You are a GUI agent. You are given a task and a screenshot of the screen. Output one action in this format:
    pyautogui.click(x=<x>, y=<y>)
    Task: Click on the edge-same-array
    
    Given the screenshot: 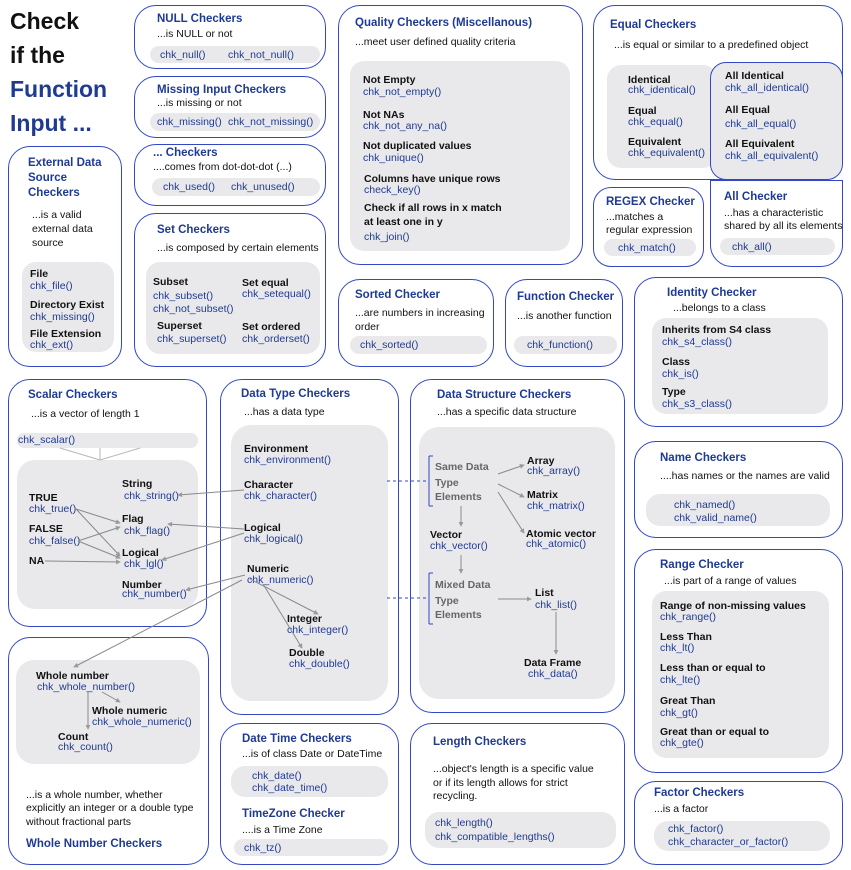 What is the action you would take?
    pyautogui.click(x=511, y=469)
    